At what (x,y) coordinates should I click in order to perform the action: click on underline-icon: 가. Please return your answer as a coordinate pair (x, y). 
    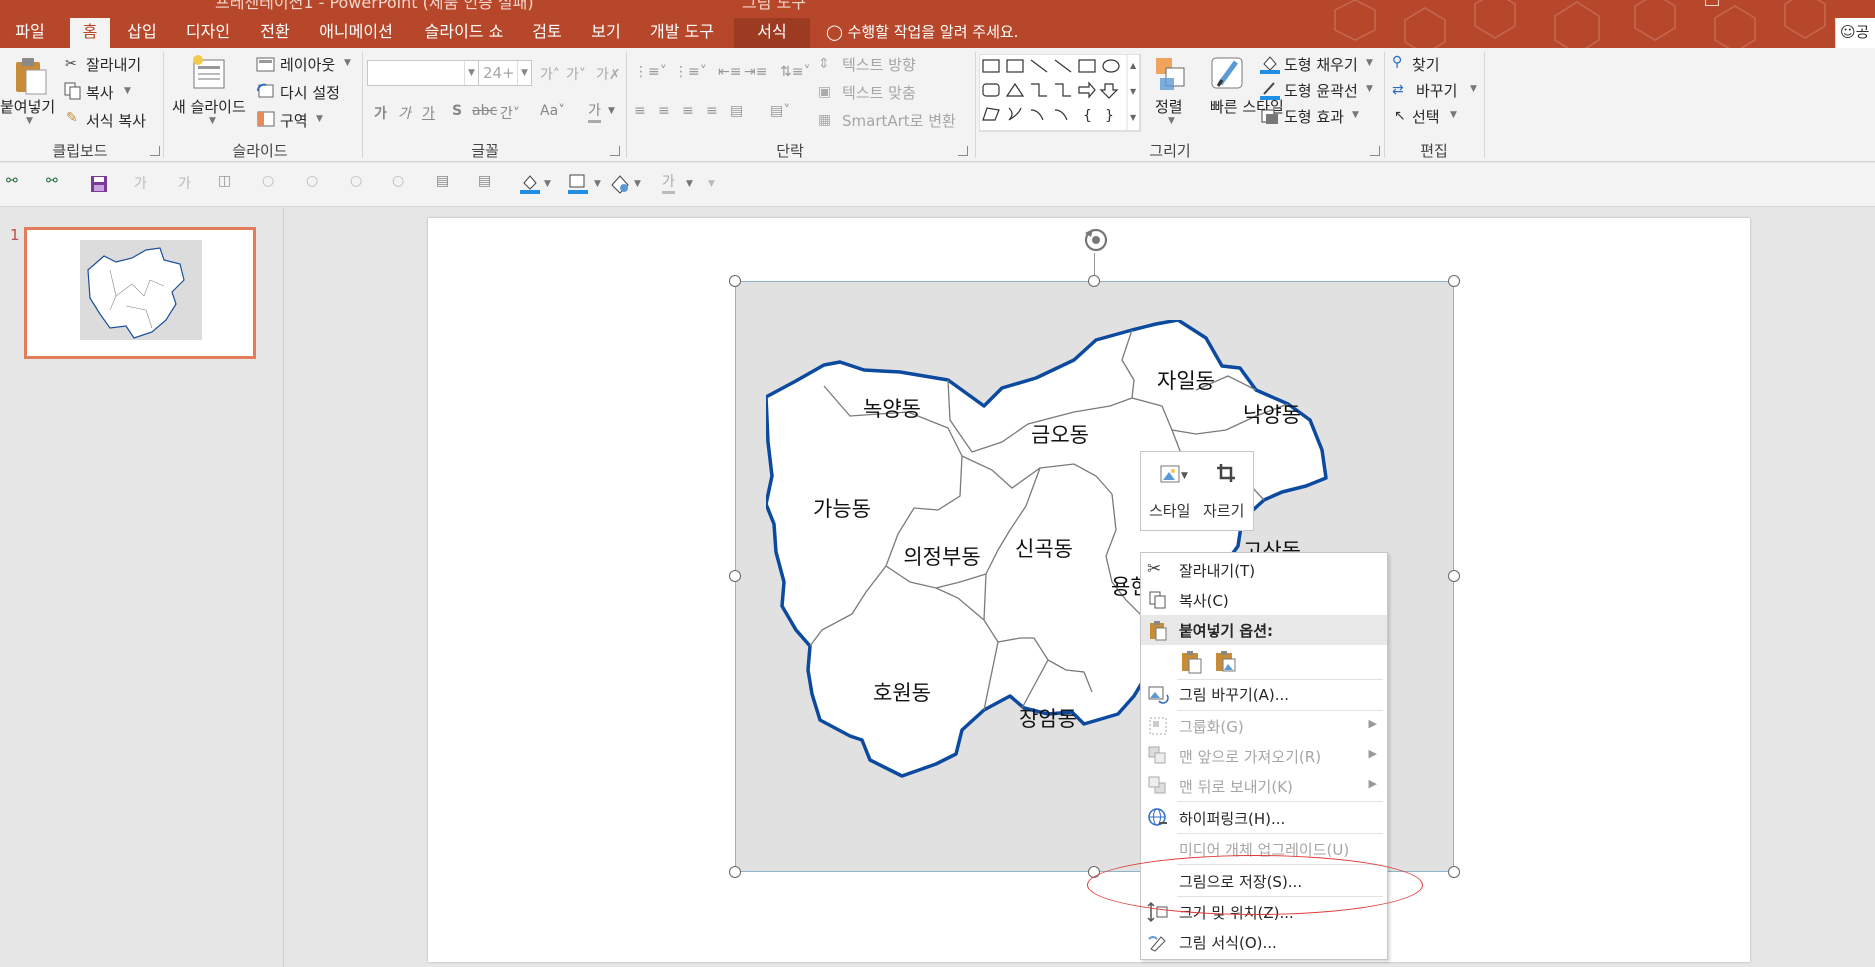
    Looking at the image, I should click on (428, 113).